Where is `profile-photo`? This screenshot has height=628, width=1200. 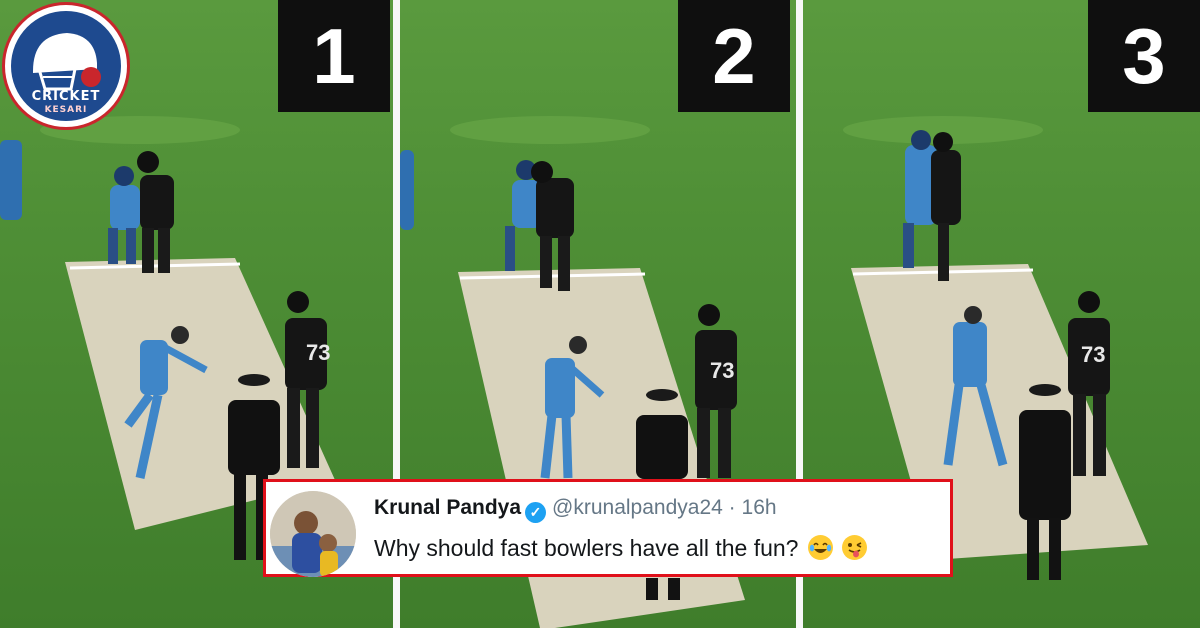 profile-photo is located at coordinates (313, 534).